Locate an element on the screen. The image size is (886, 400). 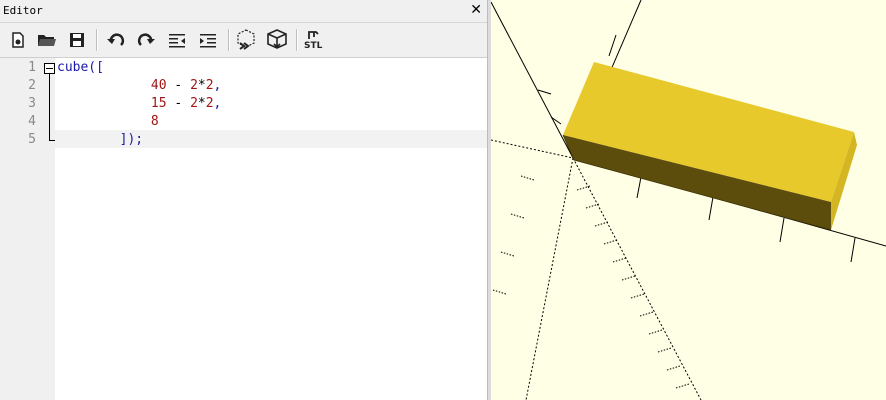
line-number: 5 is located at coordinates (32, 139).